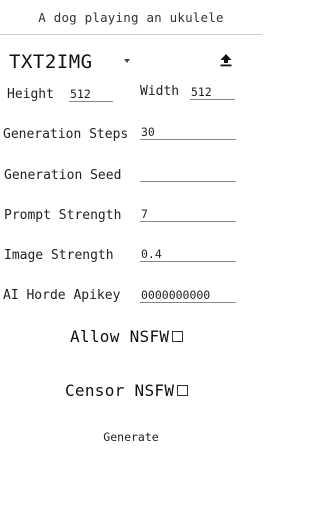  What do you see at coordinates (160, 91) in the screenshot?
I see `width-label: Width` at bounding box center [160, 91].